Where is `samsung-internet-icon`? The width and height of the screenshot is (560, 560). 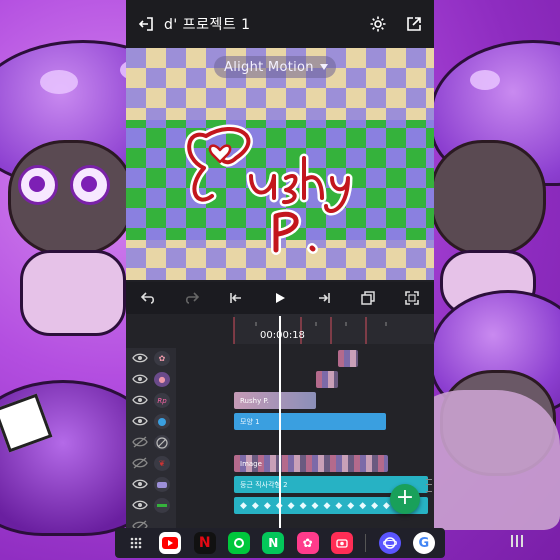 samsung-internet-icon is located at coordinates (389, 543).